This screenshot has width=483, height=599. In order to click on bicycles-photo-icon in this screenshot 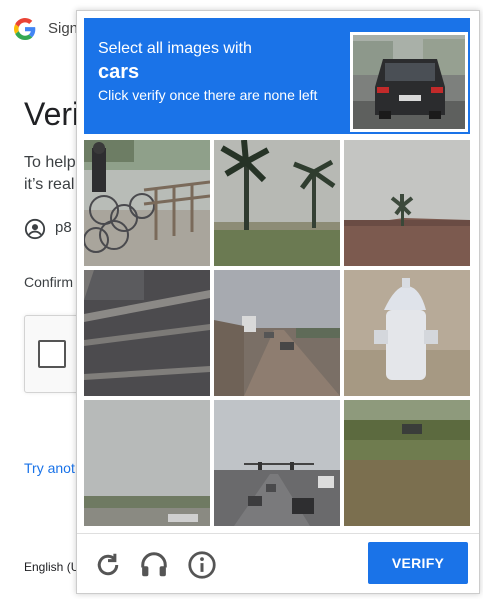, I will do `click(147, 203)`.